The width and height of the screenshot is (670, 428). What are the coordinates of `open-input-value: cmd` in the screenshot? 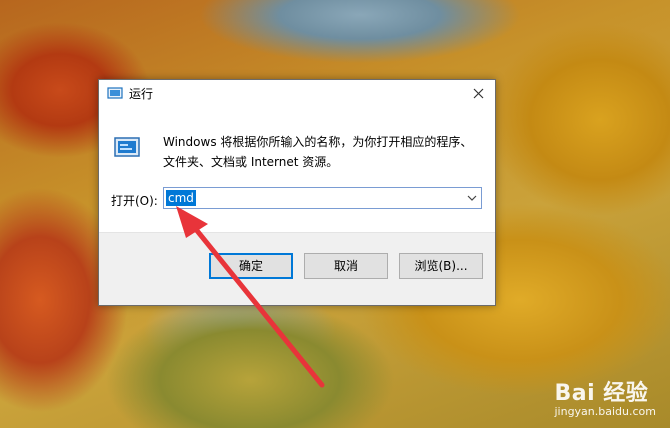 It's located at (181, 198).